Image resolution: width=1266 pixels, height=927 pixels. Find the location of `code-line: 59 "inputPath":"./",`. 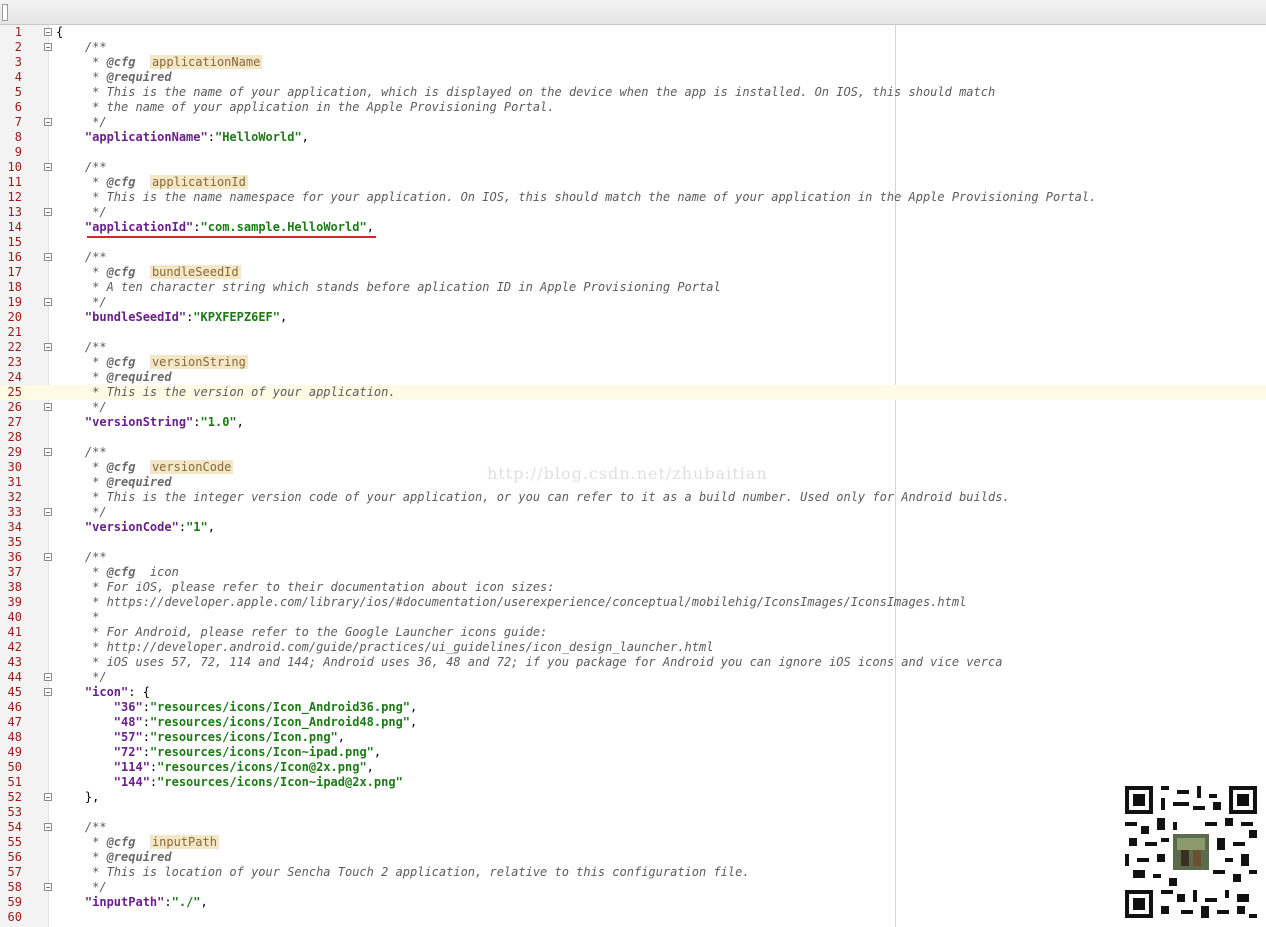

code-line: 59 "inputPath":"./", is located at coordinates (633, 902).